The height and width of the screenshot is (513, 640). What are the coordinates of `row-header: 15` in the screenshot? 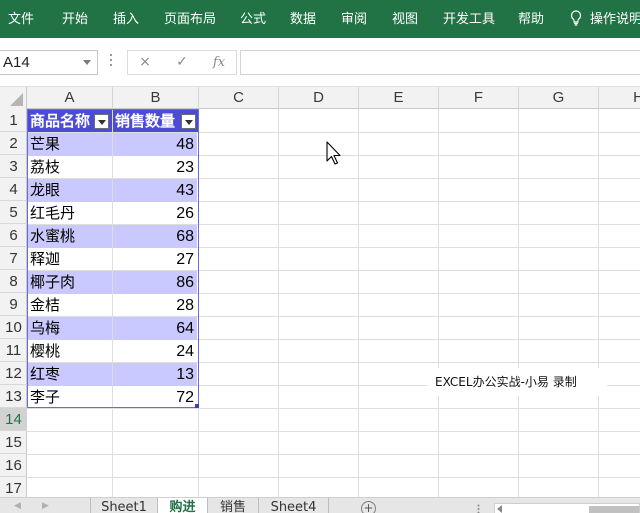 It's located at (13, 442).